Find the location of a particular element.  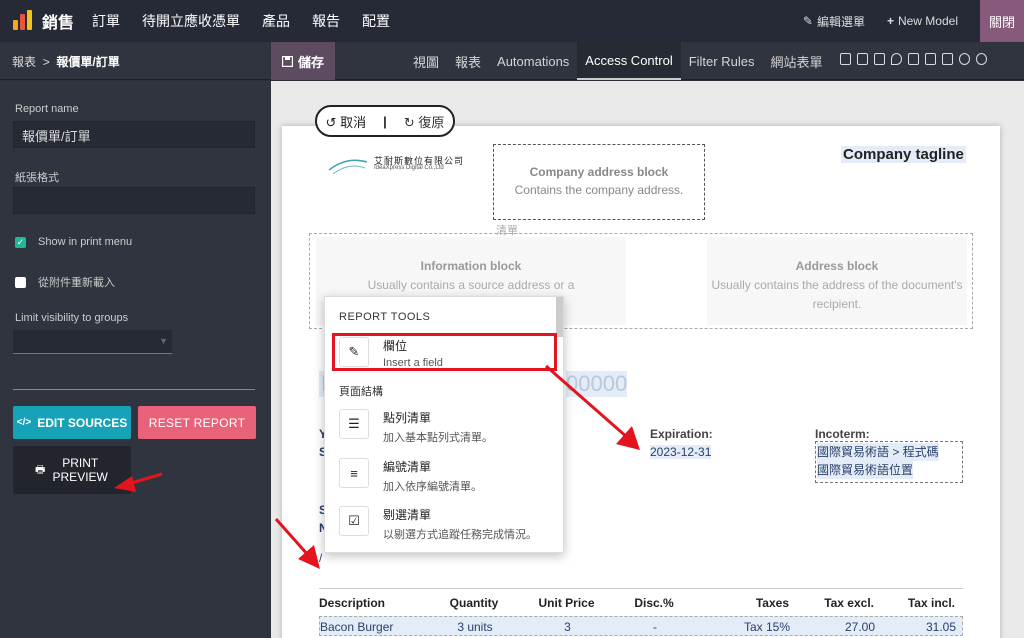

print-preview-button: 🖶 PRINT PREVIEW is located at coordinates (72, 470).